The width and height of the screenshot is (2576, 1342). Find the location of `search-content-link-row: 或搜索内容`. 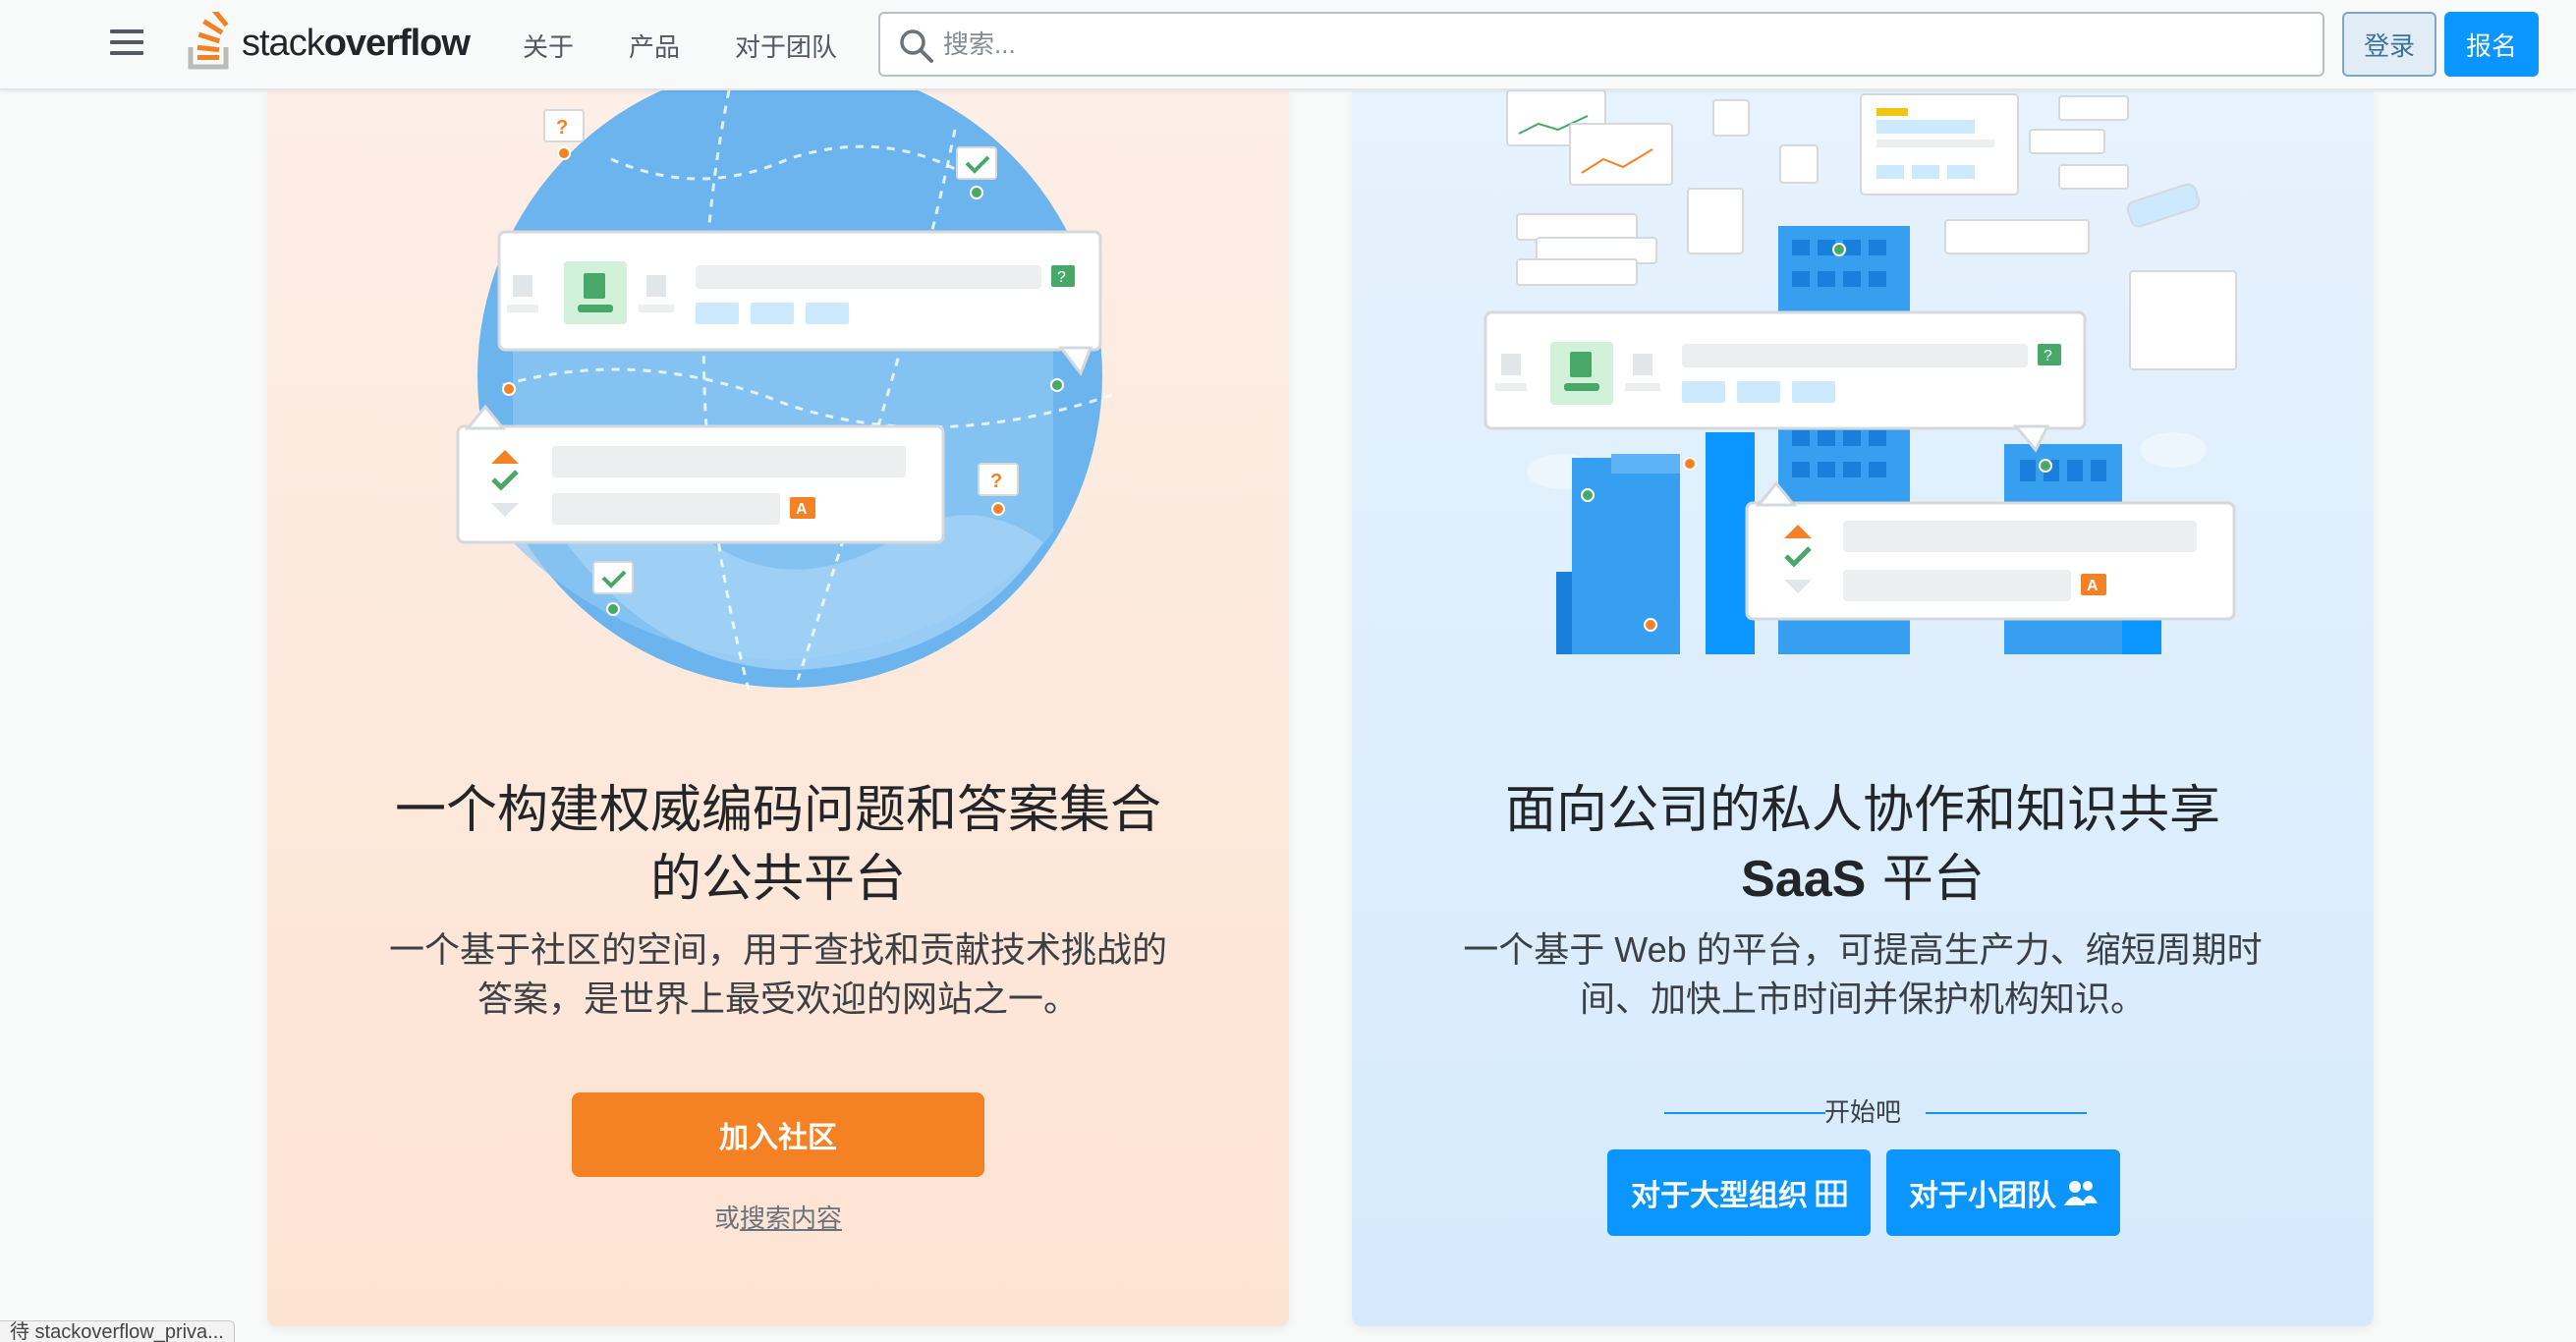

search-content-link-row: 或搜索内容 is located at coordinates (778, 1218).